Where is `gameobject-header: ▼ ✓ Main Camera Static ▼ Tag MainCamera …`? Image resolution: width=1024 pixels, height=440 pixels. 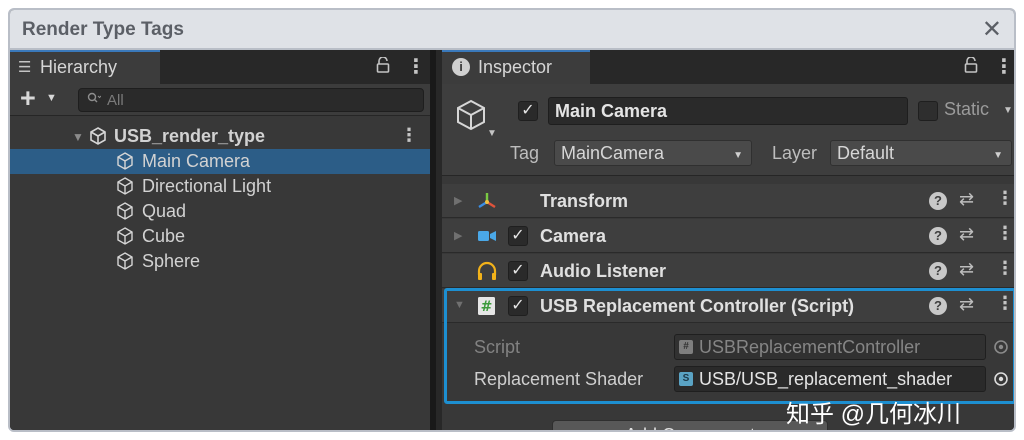
gameobject-header: ▼ ✓ Main Camera Static ▼ Tag MainCamera … is located at coordinates (728, 130).